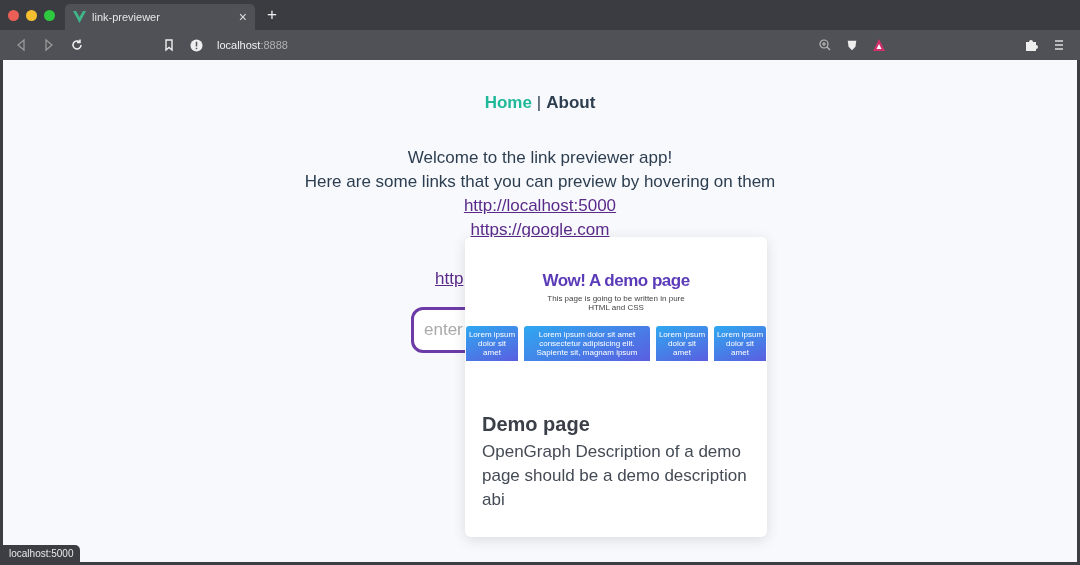 The image size is (1080, 565). Describe the element at coordinates (587, 343) in the screenshot. I see `screenshot-card: Lorem ipsum dolor sit amet consectetur adipisicing elit. Sapiente sit, magnam ipsum` at that location.